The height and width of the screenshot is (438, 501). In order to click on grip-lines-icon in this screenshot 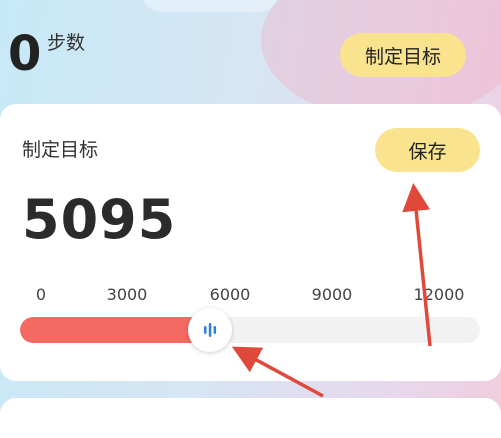, I will do `click(210, 330)`.